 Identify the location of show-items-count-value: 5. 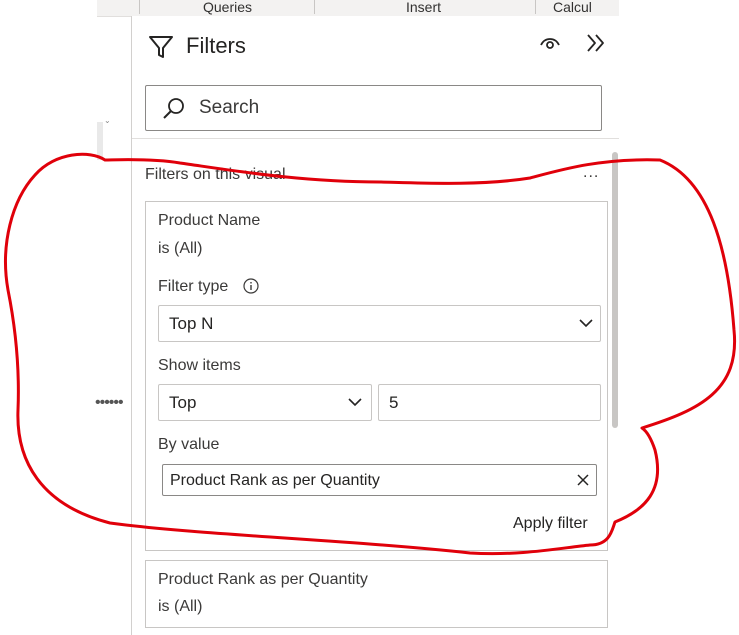
(394, 402).